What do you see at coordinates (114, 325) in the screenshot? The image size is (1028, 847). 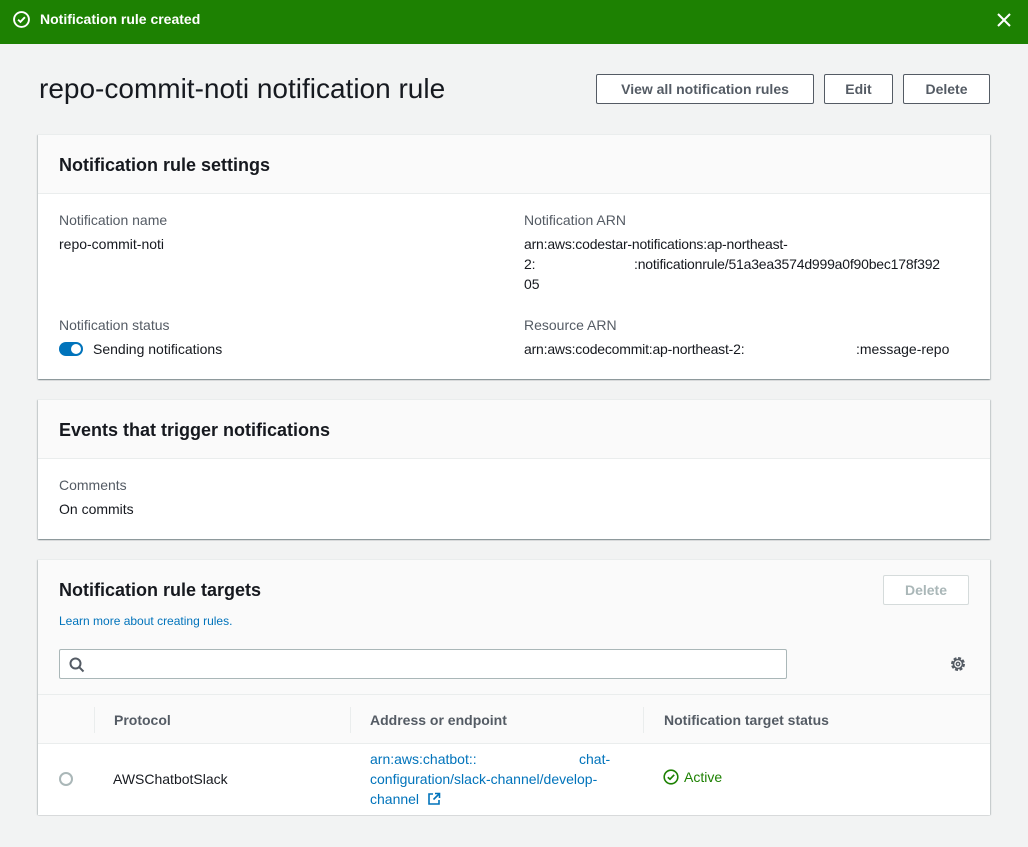 I see `notification-status-label: Notification status` at bounding box center [114, 325].